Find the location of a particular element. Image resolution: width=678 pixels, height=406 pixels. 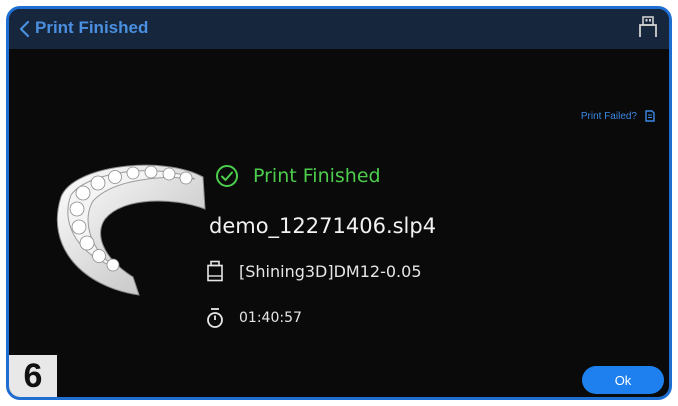

resin-row: [Shining3D]DM12-0.05 is located at coordinates (313, 271).